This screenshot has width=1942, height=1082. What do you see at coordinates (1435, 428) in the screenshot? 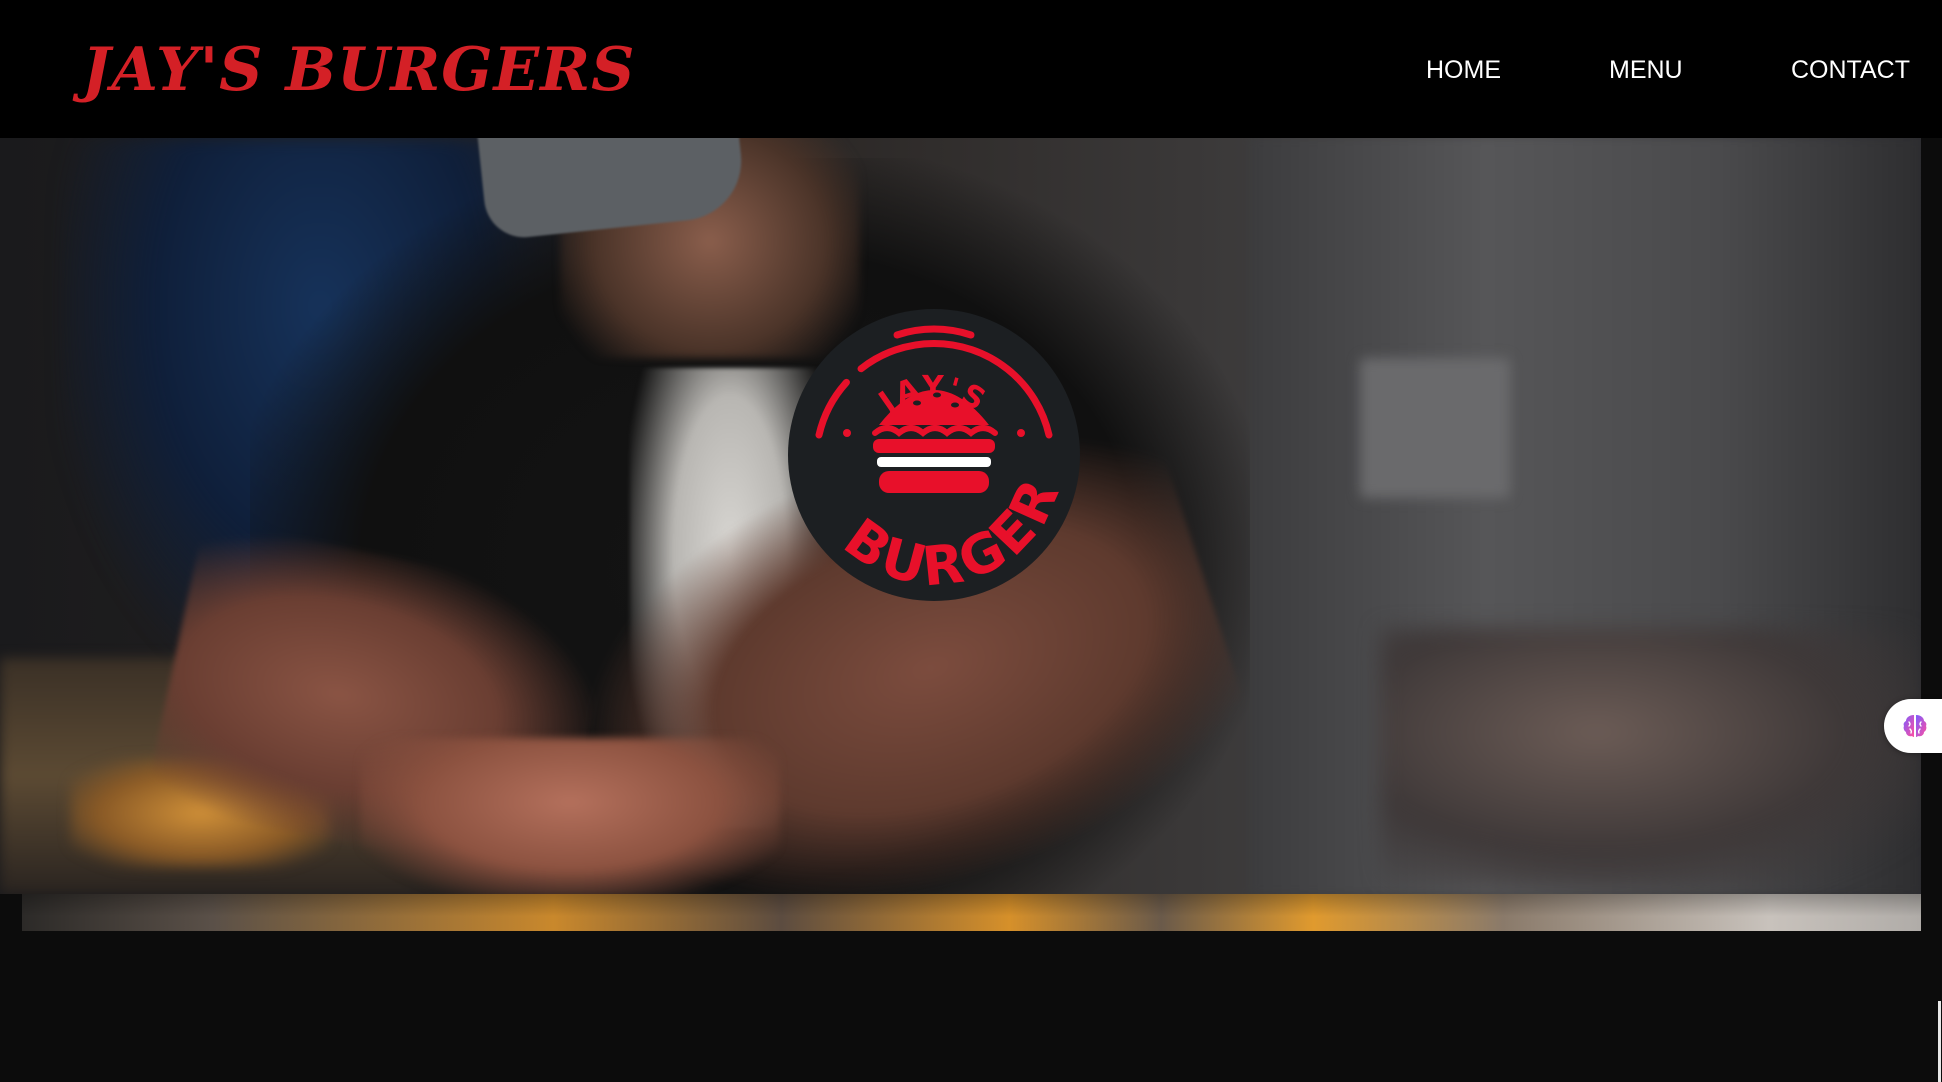
I see `hero-bg-wall-fixture` at bounding box center [1435, 428].